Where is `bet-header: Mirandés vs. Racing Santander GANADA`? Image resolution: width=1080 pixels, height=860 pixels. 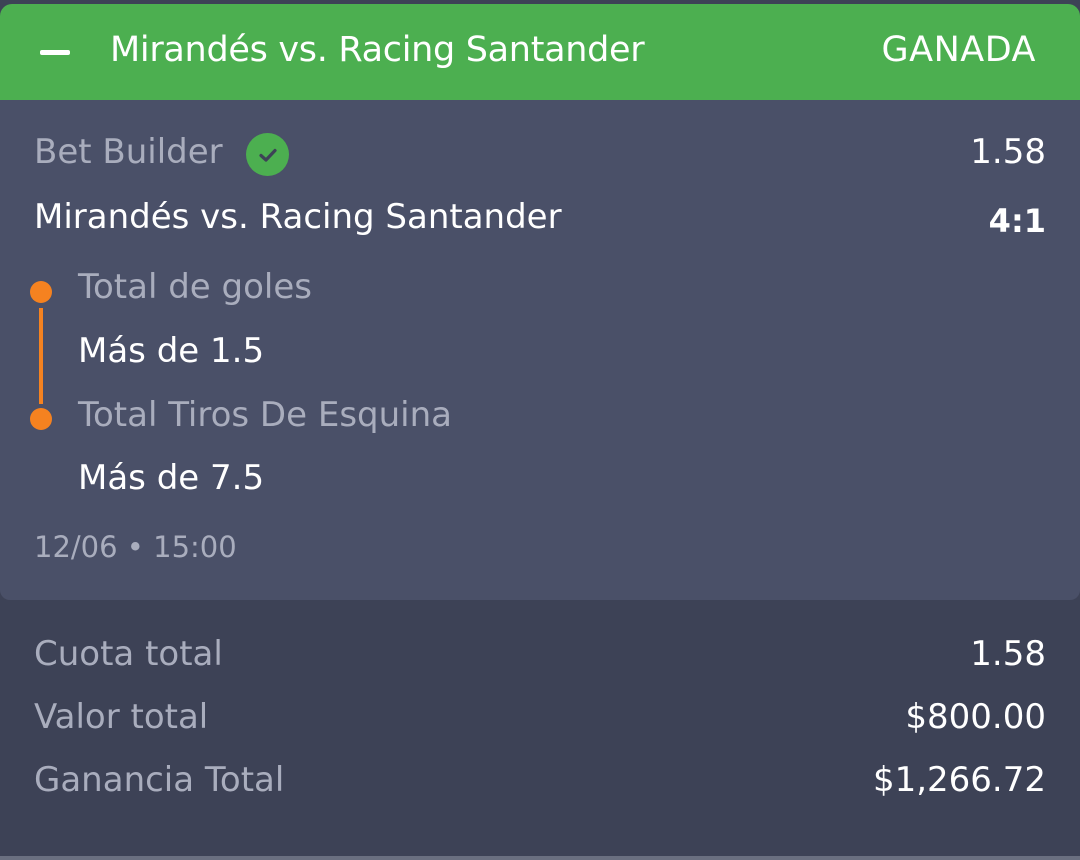
bet-header: Mirandés vs. Racing Santander GANADA is located at coordinates (540, 52).